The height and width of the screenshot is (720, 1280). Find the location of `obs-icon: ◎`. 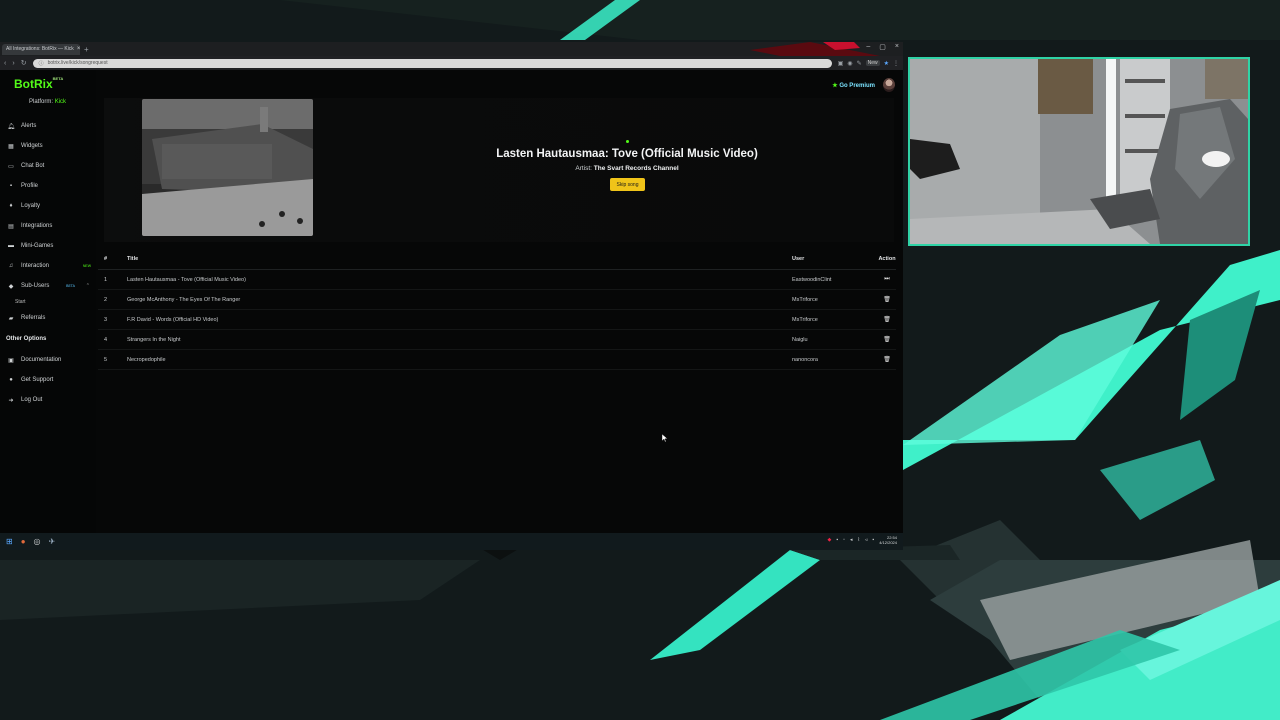

obs-icon: ◎ is located at coordinates (37, 541).